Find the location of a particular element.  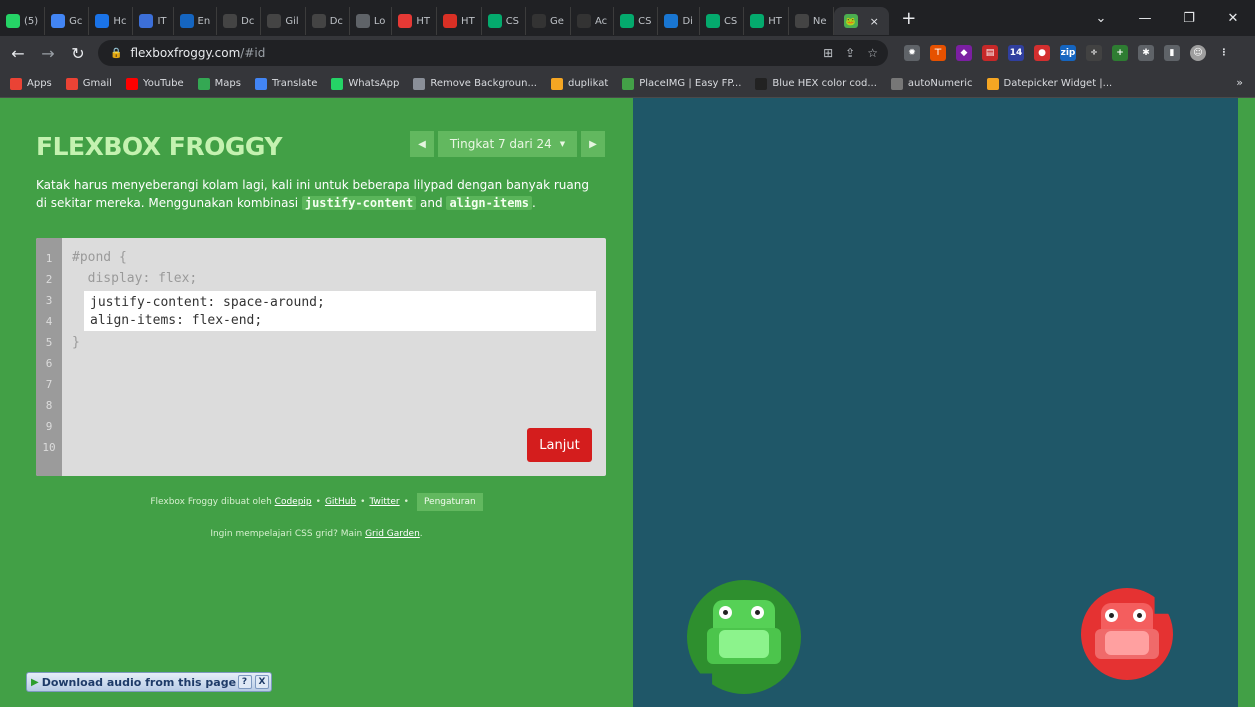

input-line-2: align-items: flex-end; is located at coordinates (176, 320).